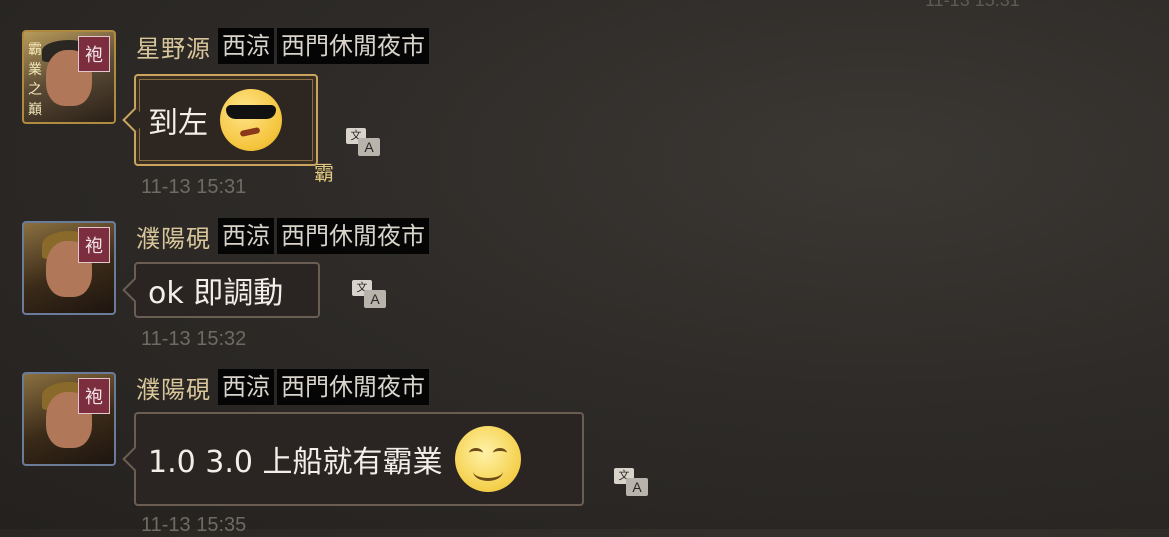  Describe the element at coordinates (178, 123) in the screenshot. I see `message-text: 到左` at that location.